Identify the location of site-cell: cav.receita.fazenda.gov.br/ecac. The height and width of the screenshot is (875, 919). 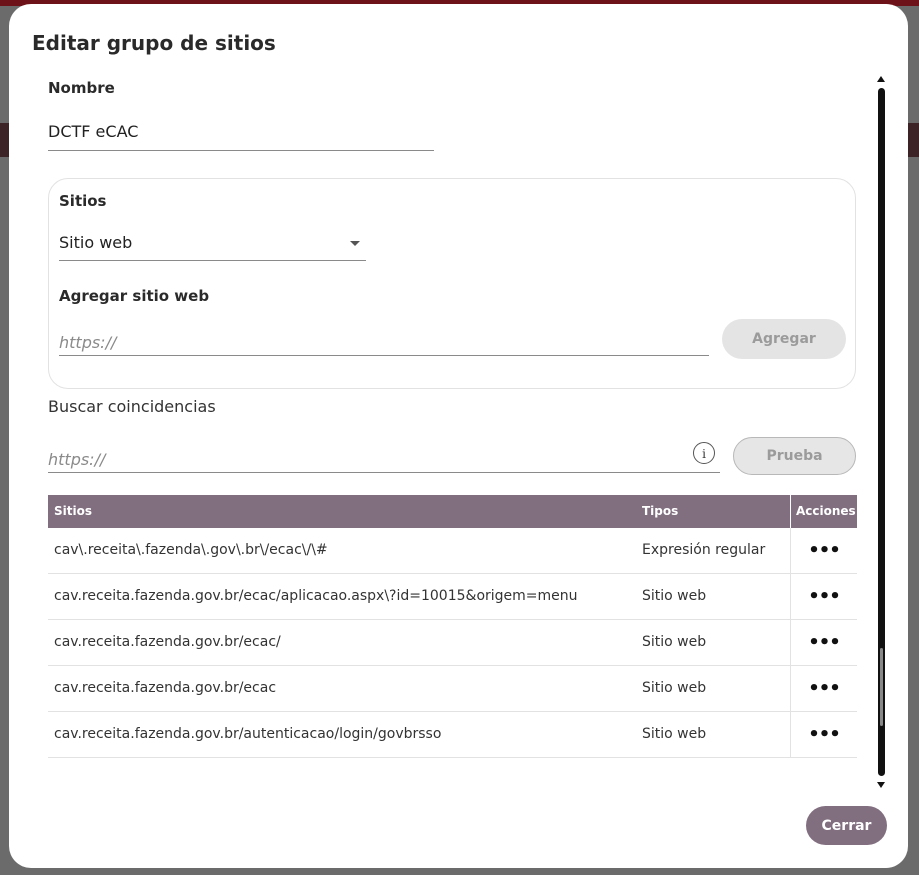
(165, 688).